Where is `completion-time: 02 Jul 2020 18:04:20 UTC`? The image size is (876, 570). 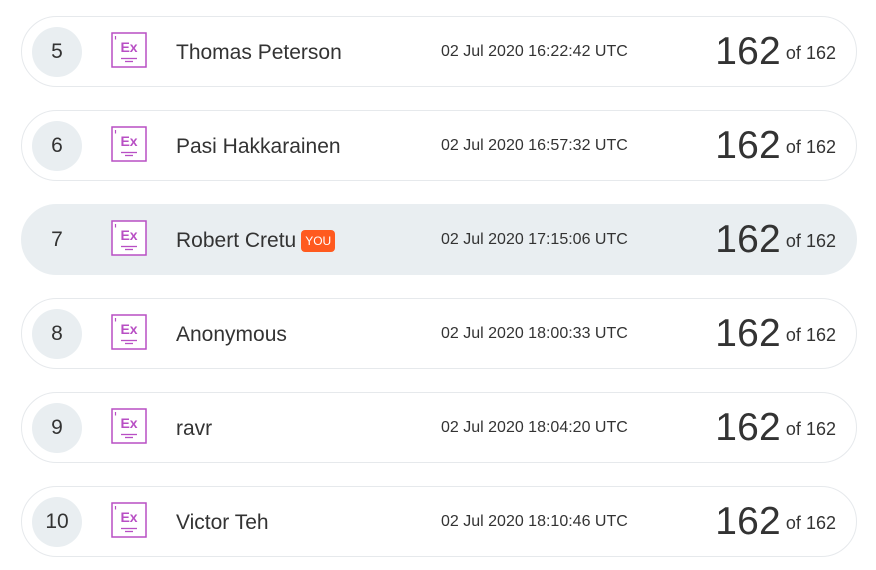
completion-time: 02 Jul 2020 18:04:20 UTC is located at coordinates (534, 427).